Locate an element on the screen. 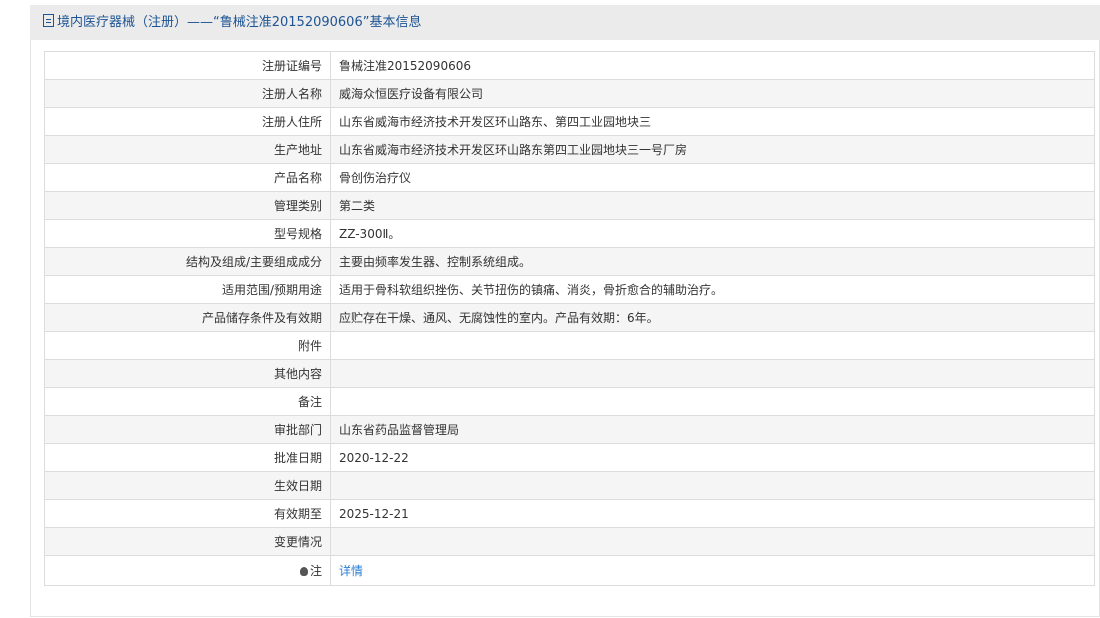 Image resolution: width=1100 pixels, height=618 pixels. field-value: 山东省威海市经济技术开发区环山路东、第四工业园地块三 is located at coordinates (712, 121).